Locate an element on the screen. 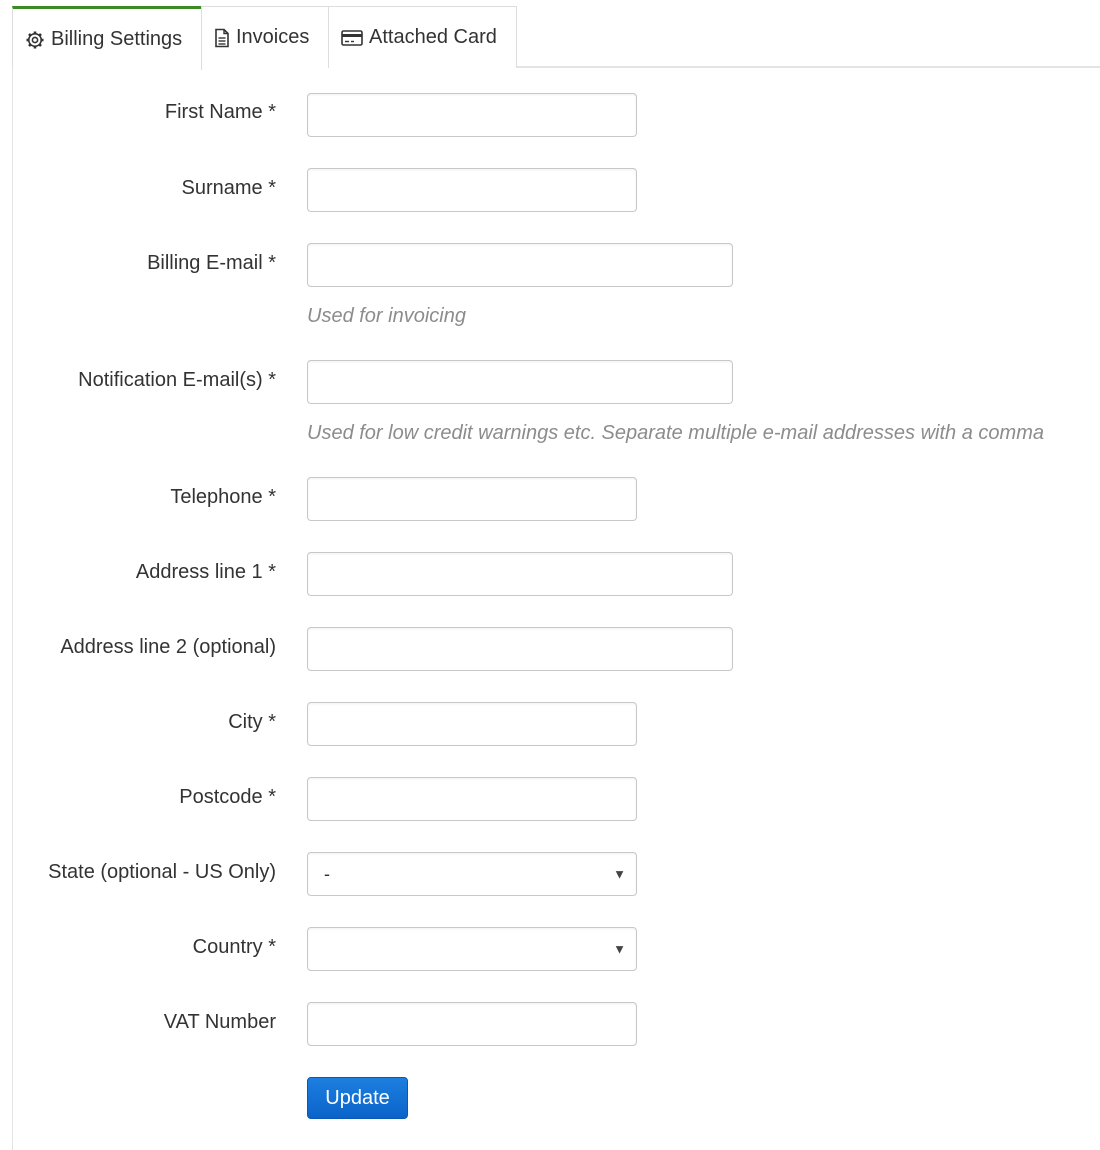  country-select: ▼ is located at coordinates (472, 949).